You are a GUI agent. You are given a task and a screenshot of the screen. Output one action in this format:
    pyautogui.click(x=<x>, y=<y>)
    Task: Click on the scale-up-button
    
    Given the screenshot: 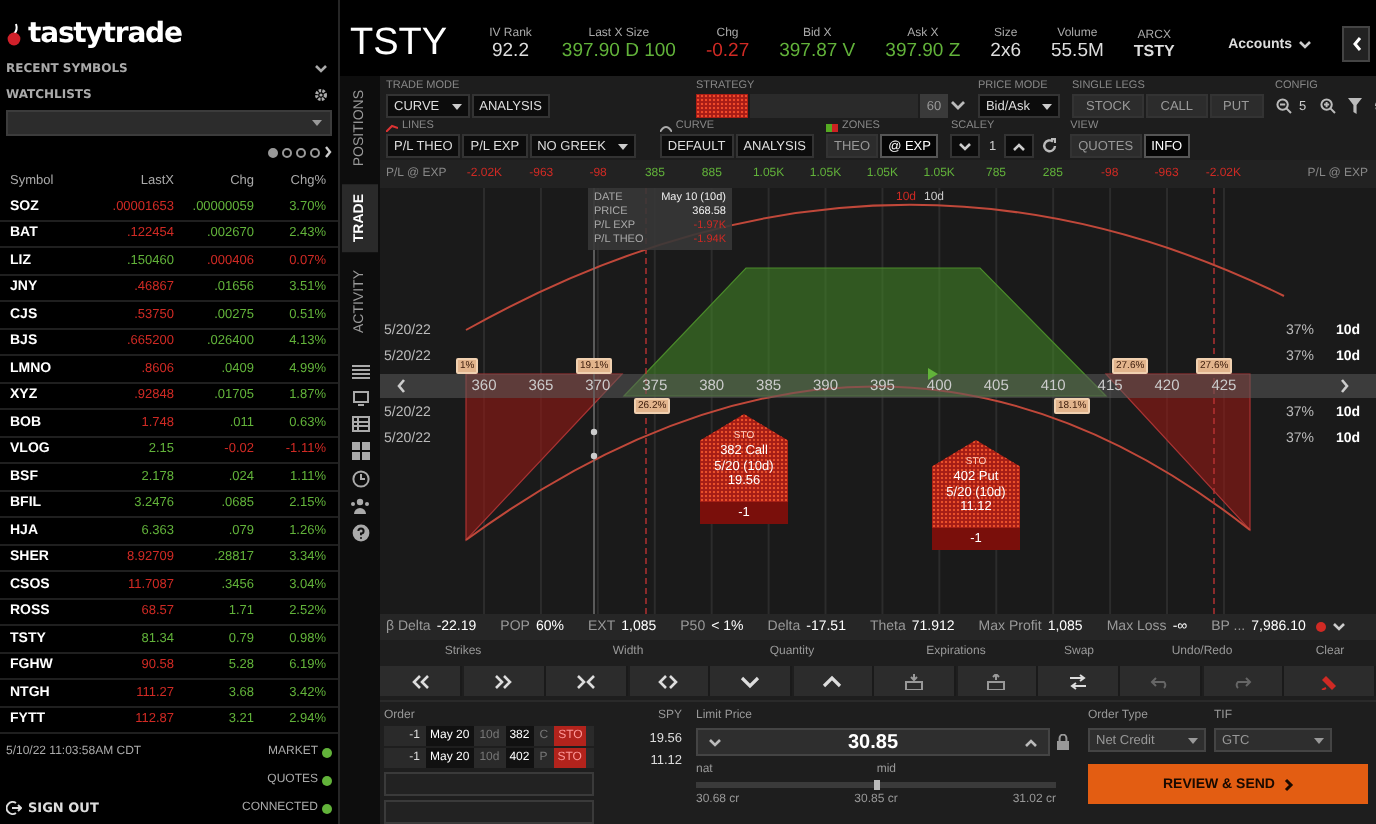 What is the action you would take?
    pyautogui.click(x=1019, y=146)
    